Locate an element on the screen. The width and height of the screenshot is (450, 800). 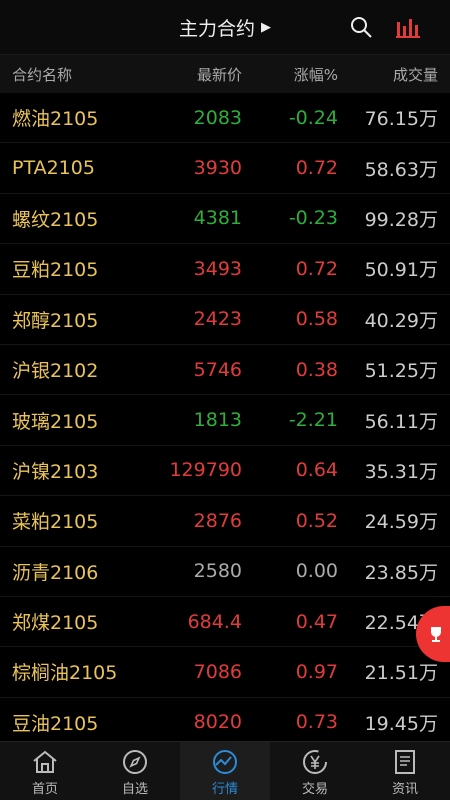
tab-news: 资讯 is located at coordinates (405, 771).